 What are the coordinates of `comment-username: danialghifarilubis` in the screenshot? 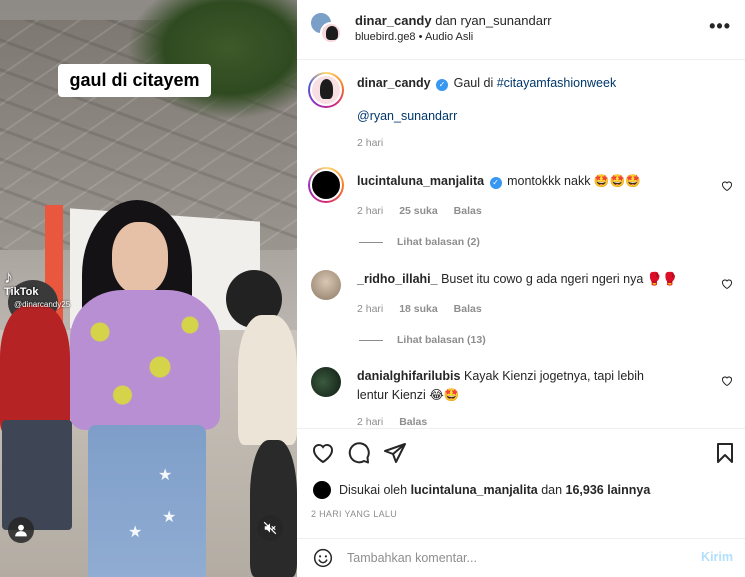 It's located at (409, 376).